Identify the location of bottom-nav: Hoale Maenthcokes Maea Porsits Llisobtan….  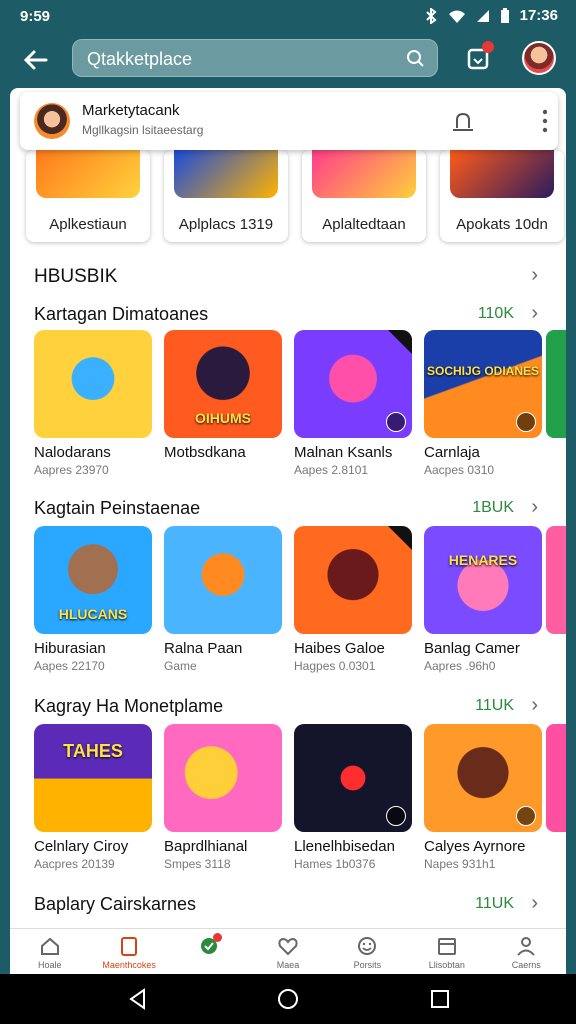
(288, 951).